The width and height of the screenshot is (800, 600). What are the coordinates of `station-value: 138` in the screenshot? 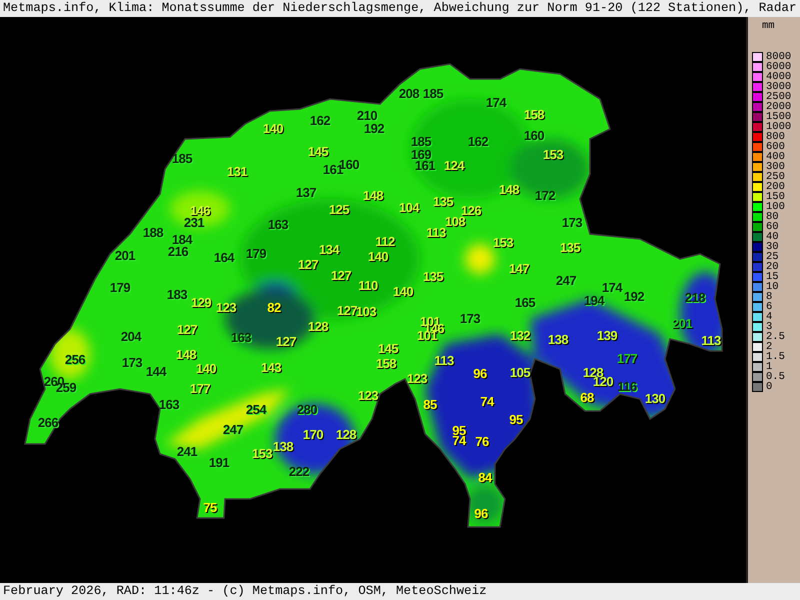 It's located at (283, 447).